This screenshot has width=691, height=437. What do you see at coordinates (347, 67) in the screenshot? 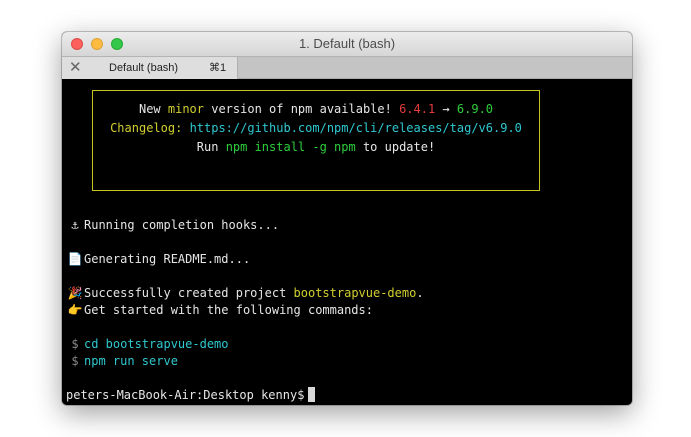
I see `tab-bar: ✕ Default (bash) ⌘1` at bounding box center [347, 67].